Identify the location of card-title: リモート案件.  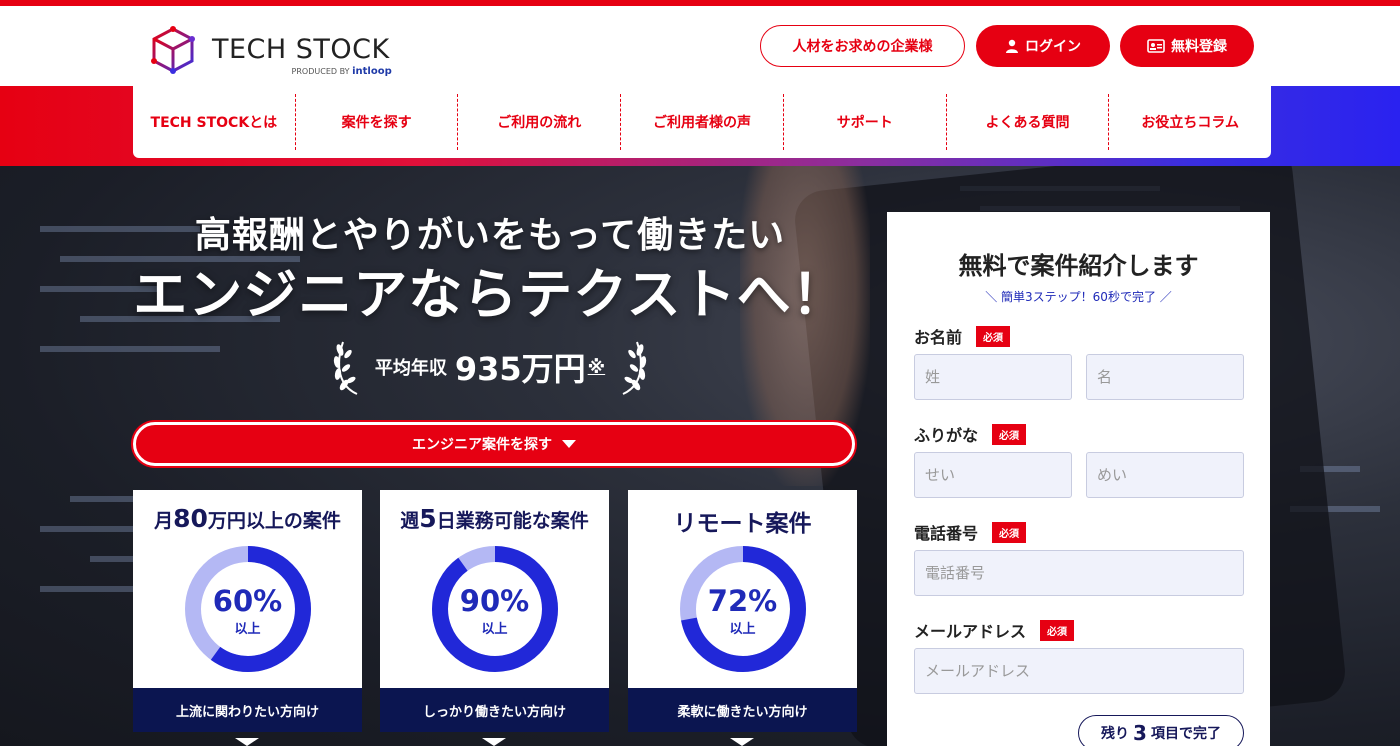
(742, 521).